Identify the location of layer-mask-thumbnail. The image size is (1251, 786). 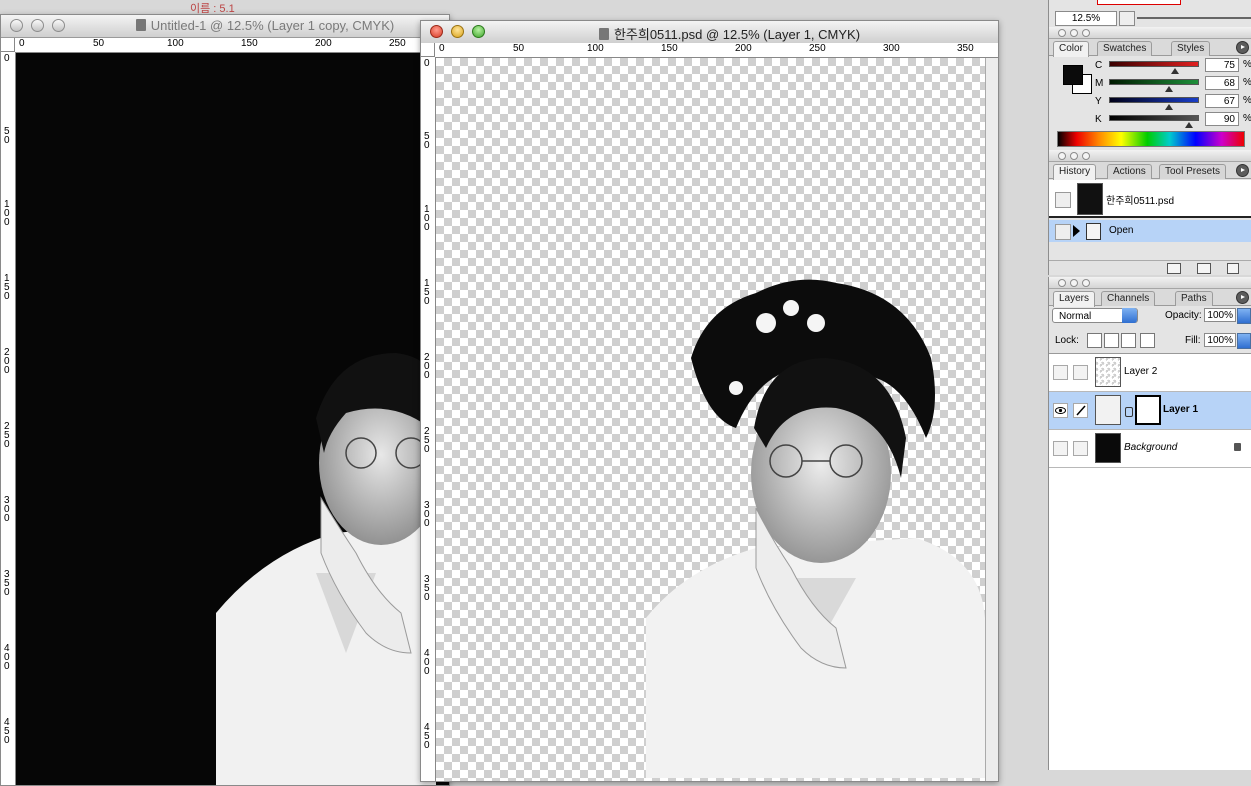
(1148, 410).